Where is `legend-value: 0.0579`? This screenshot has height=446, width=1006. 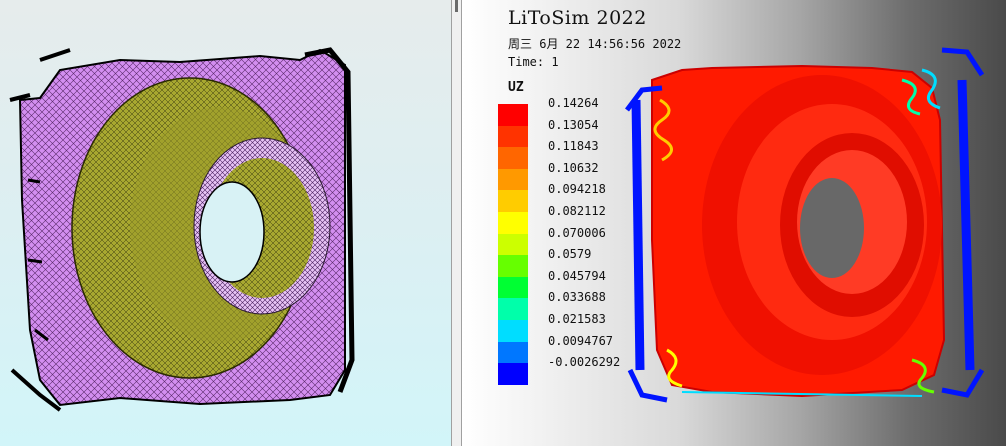
legend-value: 0.0579 is located at coordinates (570, 254).